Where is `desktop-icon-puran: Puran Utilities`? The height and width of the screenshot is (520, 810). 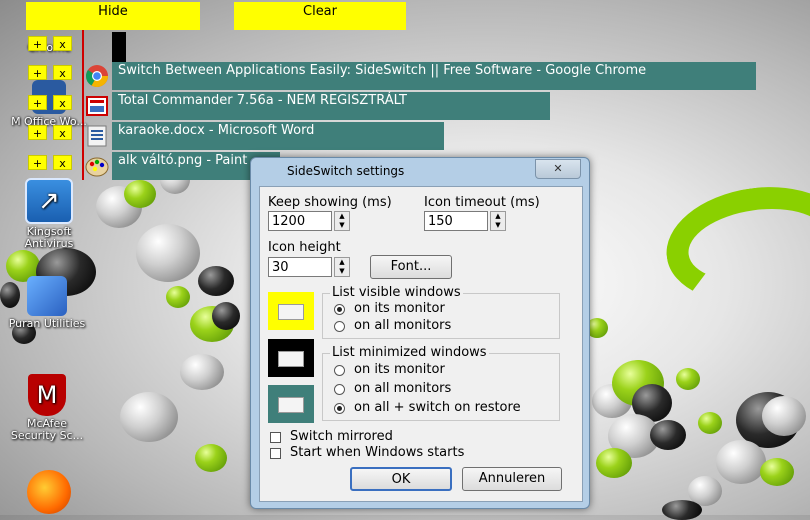 desktop-icon-puran: Puran Utilities is located at coordinates (47, 303).